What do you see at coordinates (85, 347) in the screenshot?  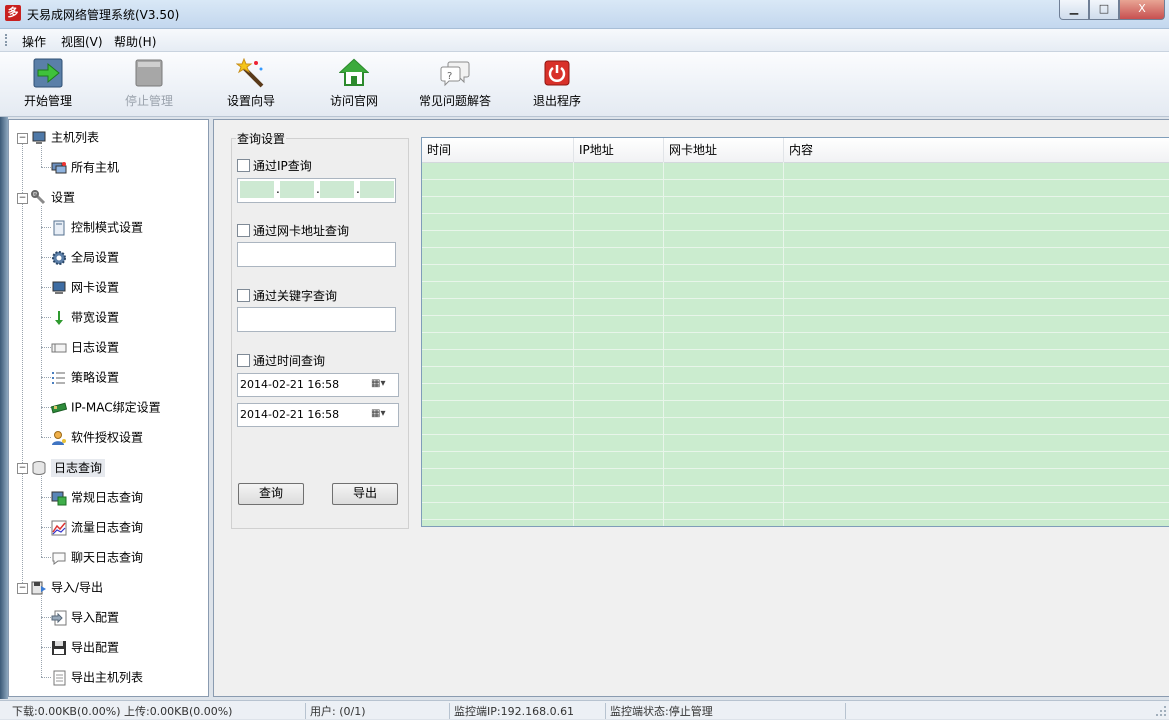 I see `tree-node-log-settings: 日志设置` at bounding box center [85, 347].